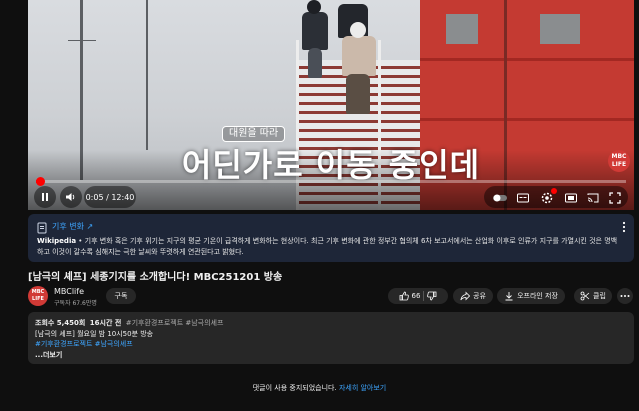 This screenshot has height=411, width=639. Describe the element at coordinates (57, 241) in the screenshot. I see `info-source: Wikipedia` at that location.